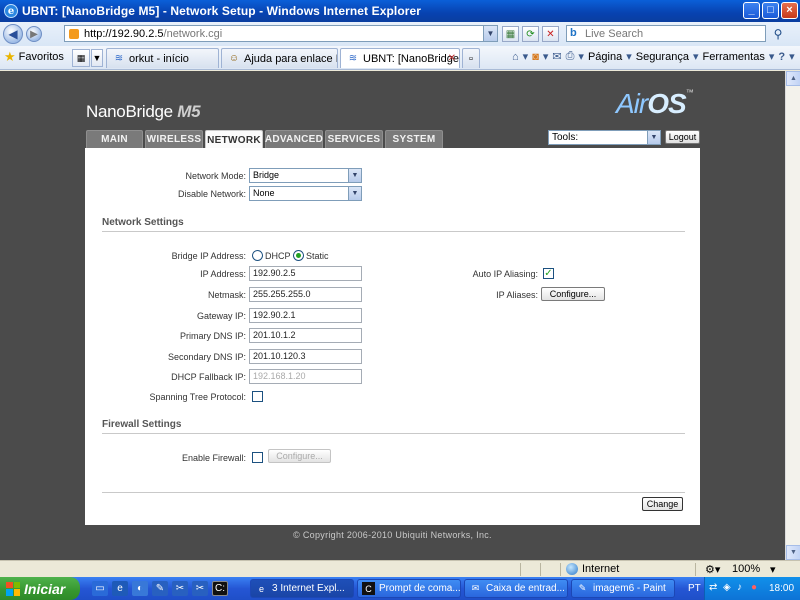 This screenshot has width=800, height=600. What do you see at coordinates (739, 587) in the screenshot?
I see `volume-icon: ♪` at bounding box center [739, 587].